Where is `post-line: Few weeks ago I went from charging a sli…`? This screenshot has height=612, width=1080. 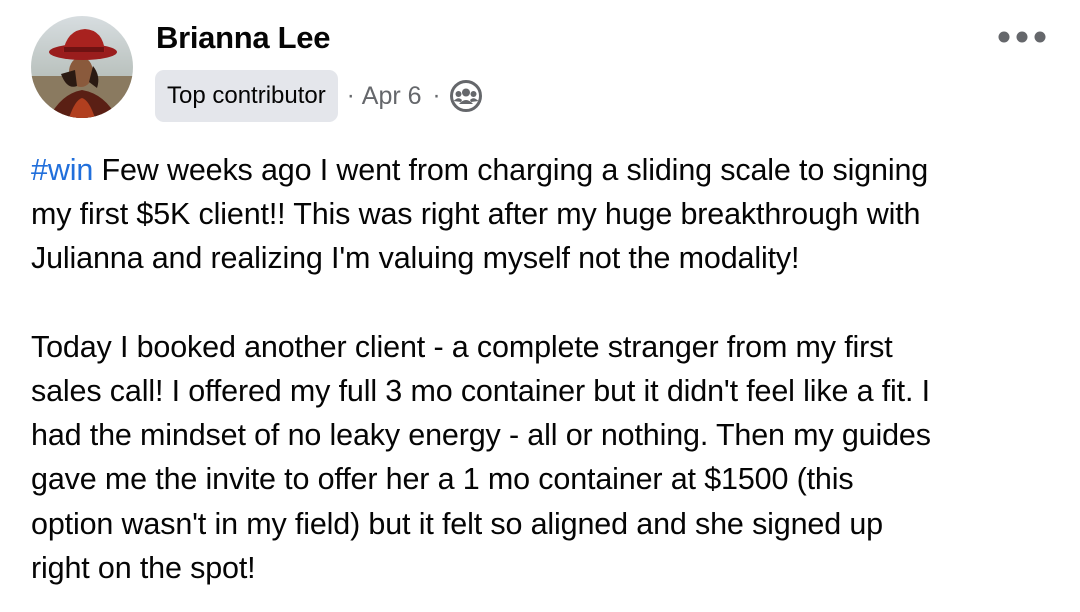 post-line: Few weeks ago I went from charging a sli… is located at coordinates (511, 170).